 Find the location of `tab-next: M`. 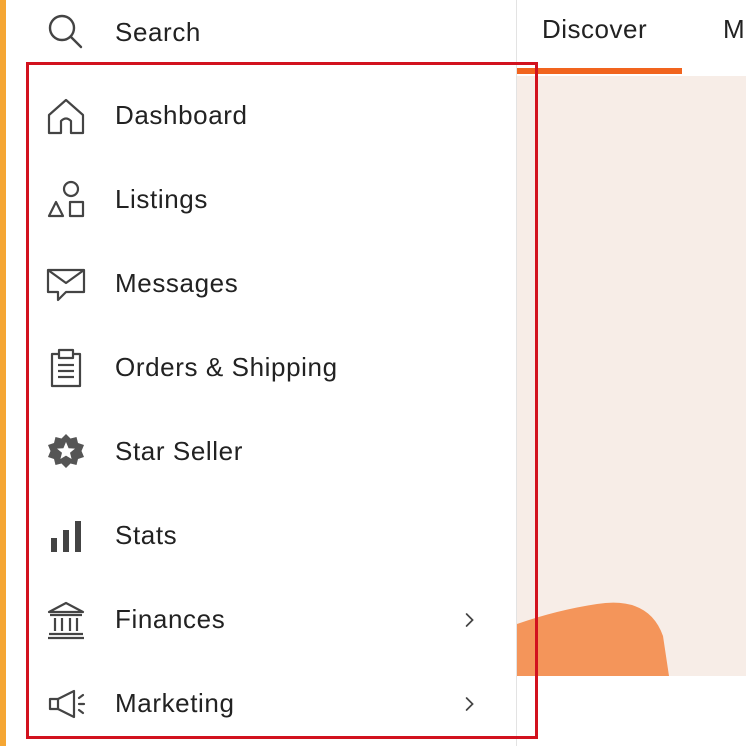

tab-next: M is located at coordinates (734, 29).